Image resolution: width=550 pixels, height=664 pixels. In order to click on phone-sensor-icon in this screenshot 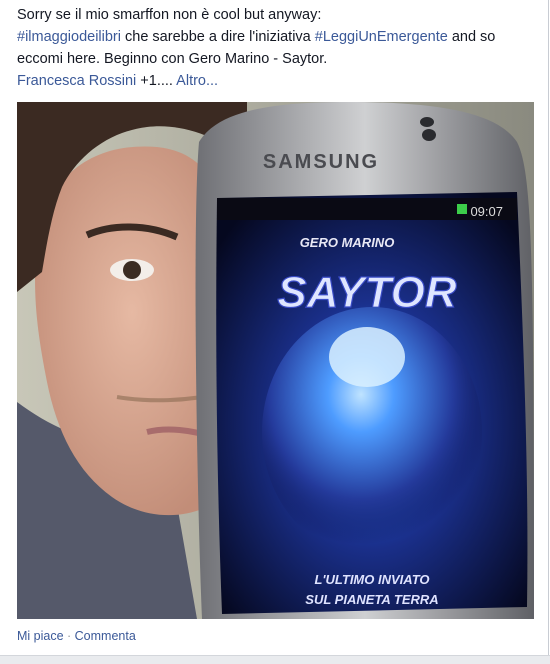, I will do `click(429, 135)`.